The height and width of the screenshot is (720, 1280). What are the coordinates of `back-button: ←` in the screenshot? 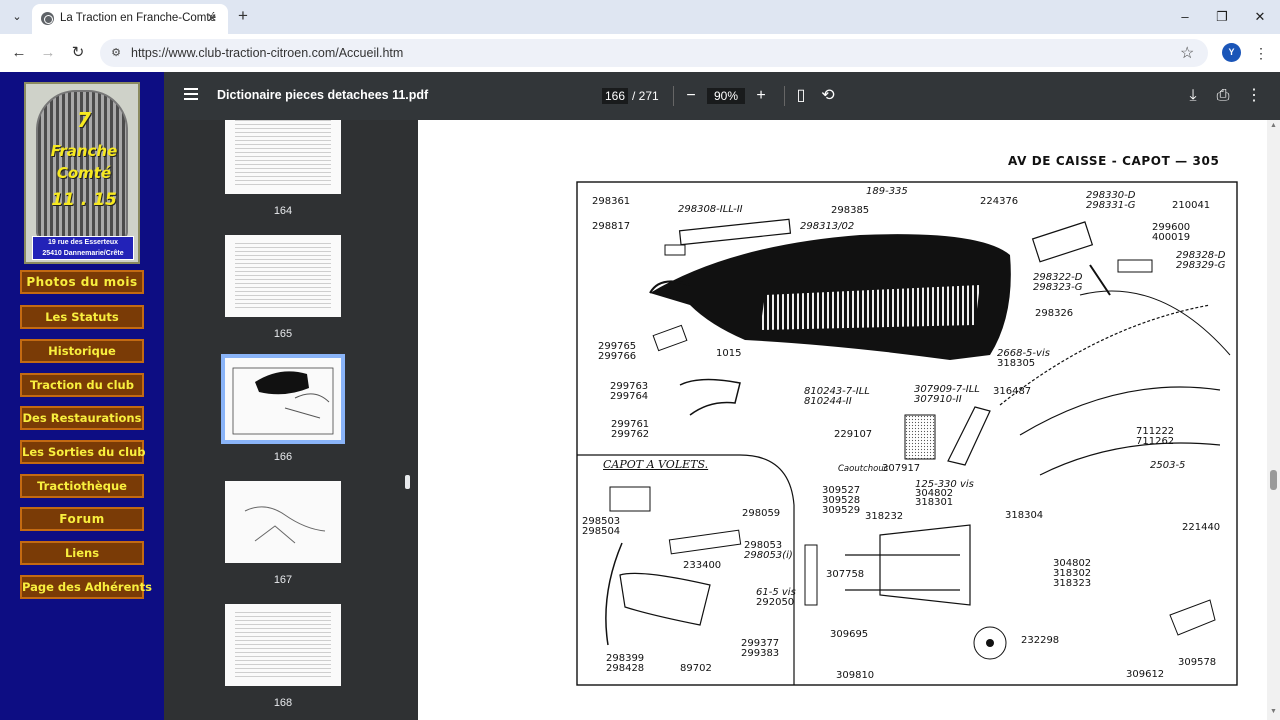 It's located at (19, 53).